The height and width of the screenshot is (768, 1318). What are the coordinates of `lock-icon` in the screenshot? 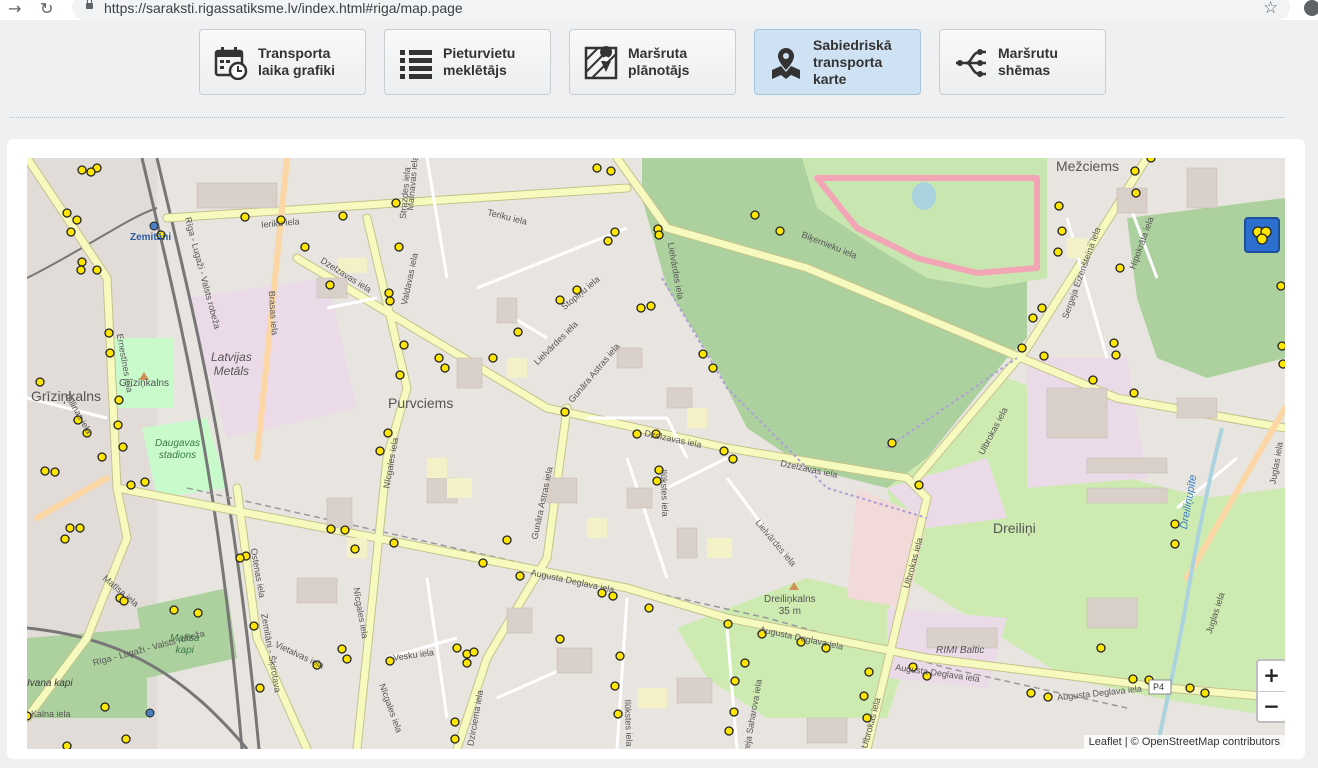 It's located at (89, 4).